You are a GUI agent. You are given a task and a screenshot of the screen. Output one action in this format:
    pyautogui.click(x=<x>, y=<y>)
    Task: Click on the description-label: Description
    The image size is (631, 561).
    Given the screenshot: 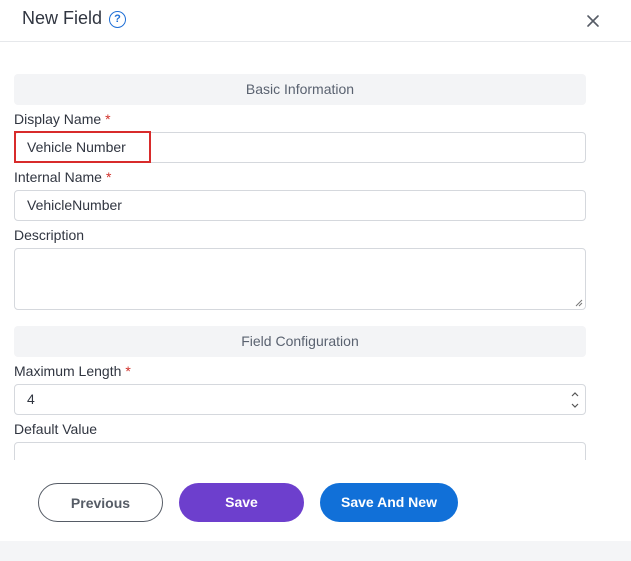 What is the action you would take?
    pyautogui.click(x=49, y=235)
    